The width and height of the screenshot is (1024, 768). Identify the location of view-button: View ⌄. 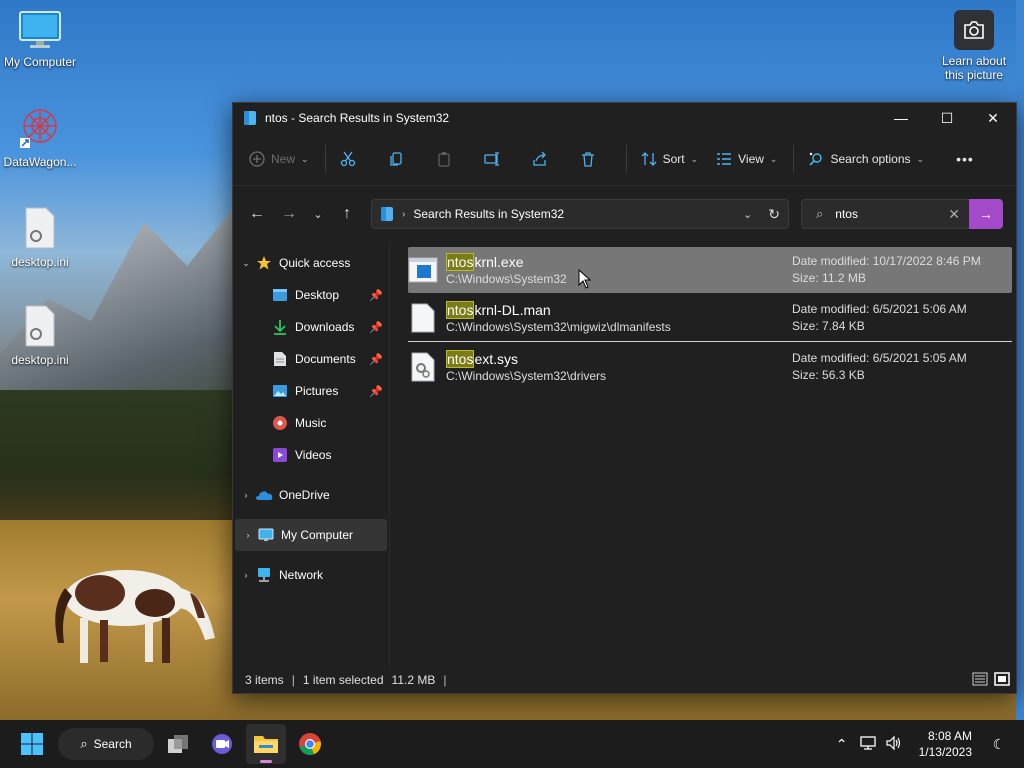
(746, 159).